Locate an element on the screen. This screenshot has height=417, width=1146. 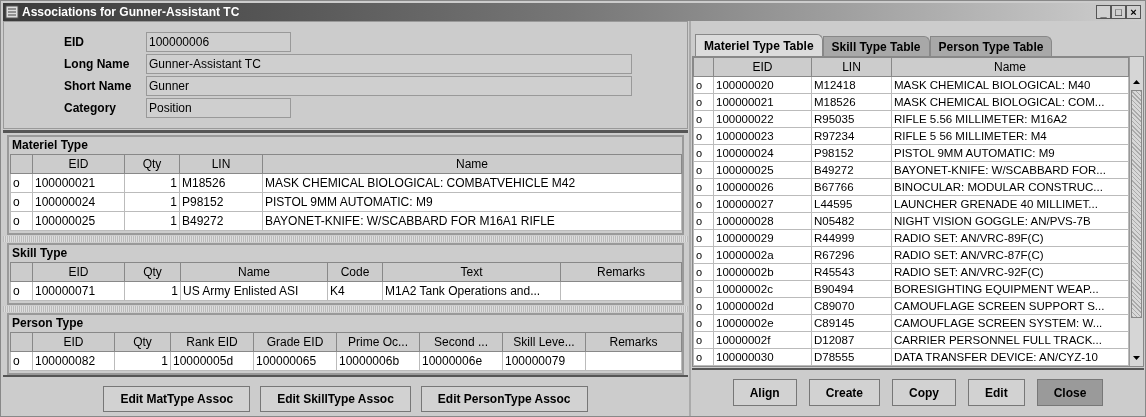
section-title: Person Type is located at coordinates (48, 323).